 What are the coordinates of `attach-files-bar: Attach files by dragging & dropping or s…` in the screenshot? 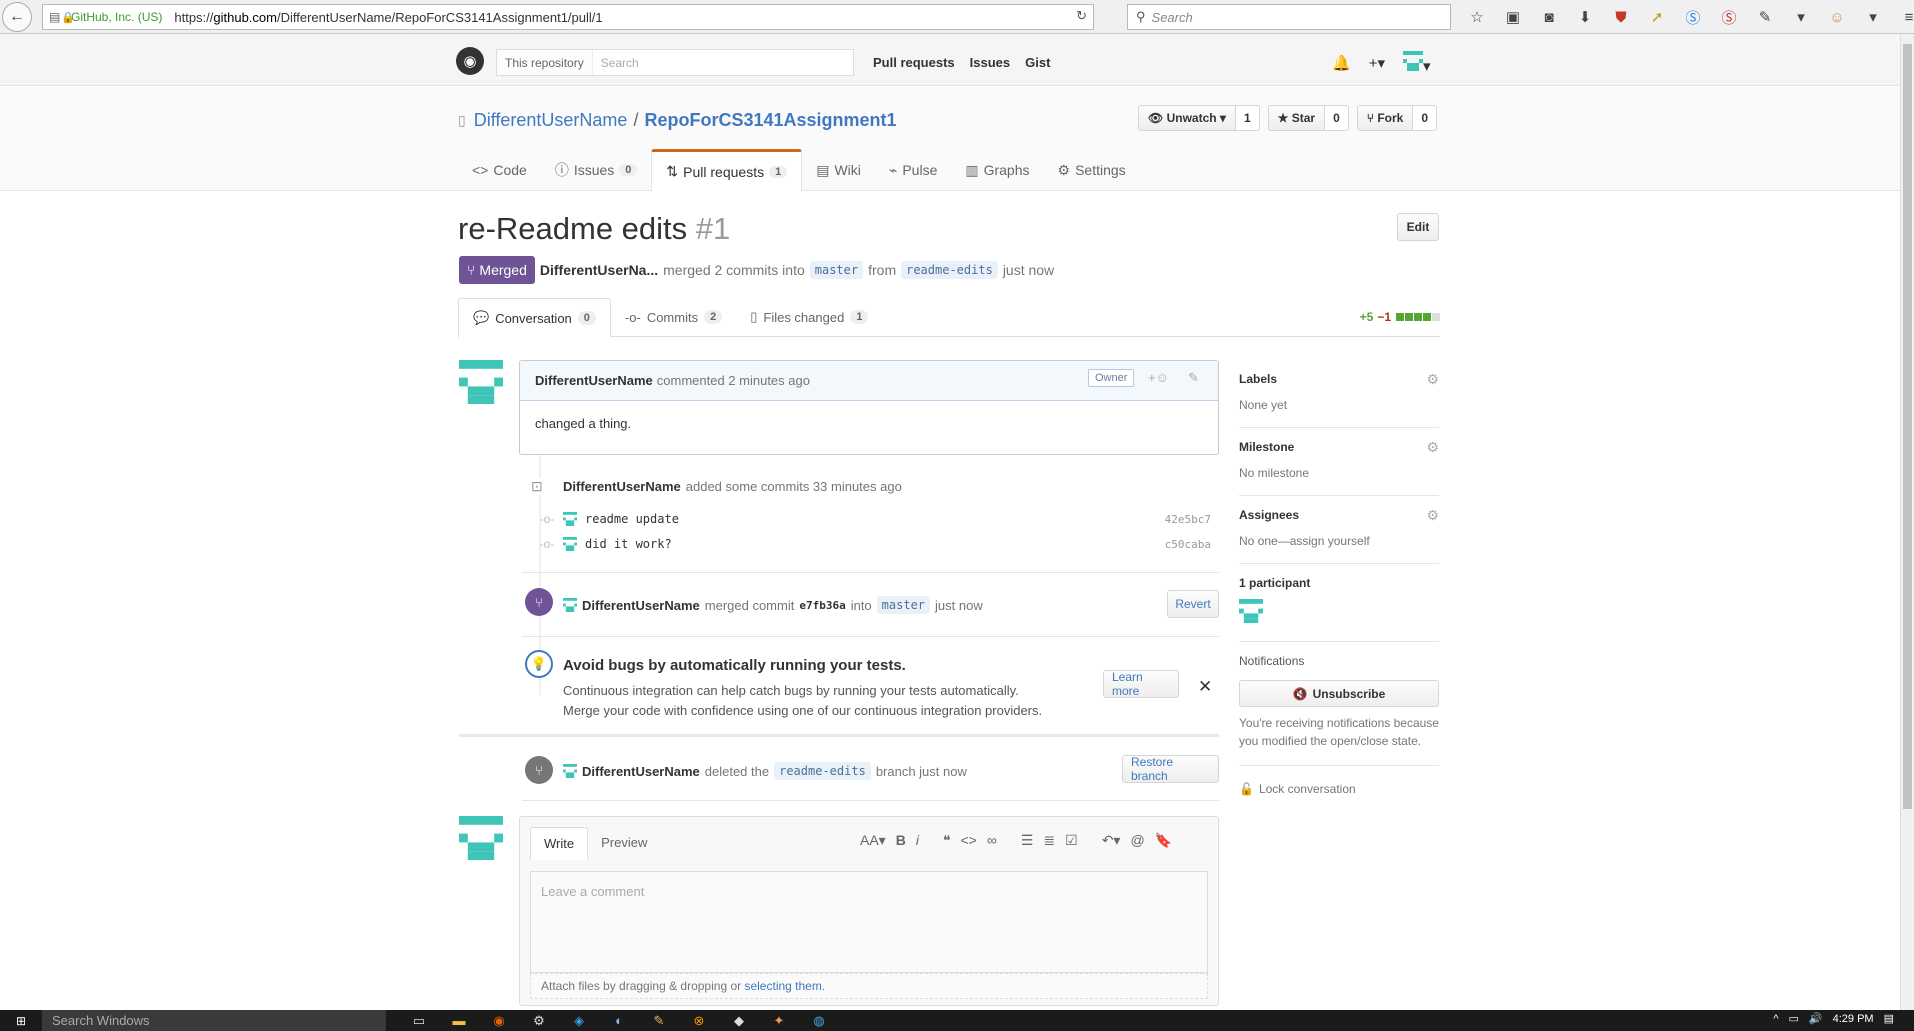 It's located at (869, 986).